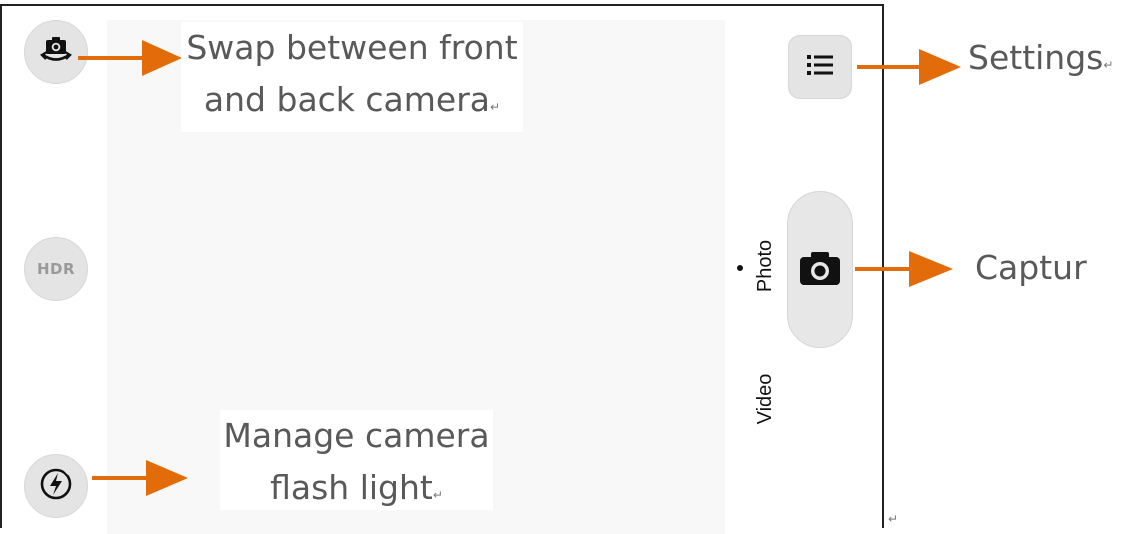  What do you see at coordinates (1041, 57) in the screenshot?
I see `settings-callout: Settings↵` at bounding box center [1041, 57].